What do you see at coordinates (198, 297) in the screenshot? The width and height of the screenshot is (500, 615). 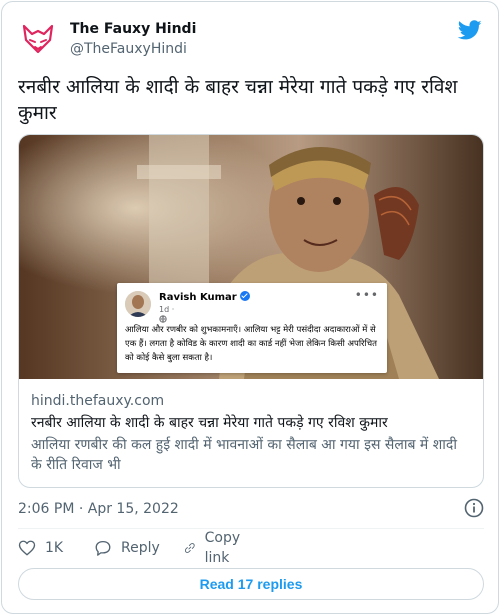 I see `fb-author-name-text: Ravish Kumar` at bounding box center [198, 297].